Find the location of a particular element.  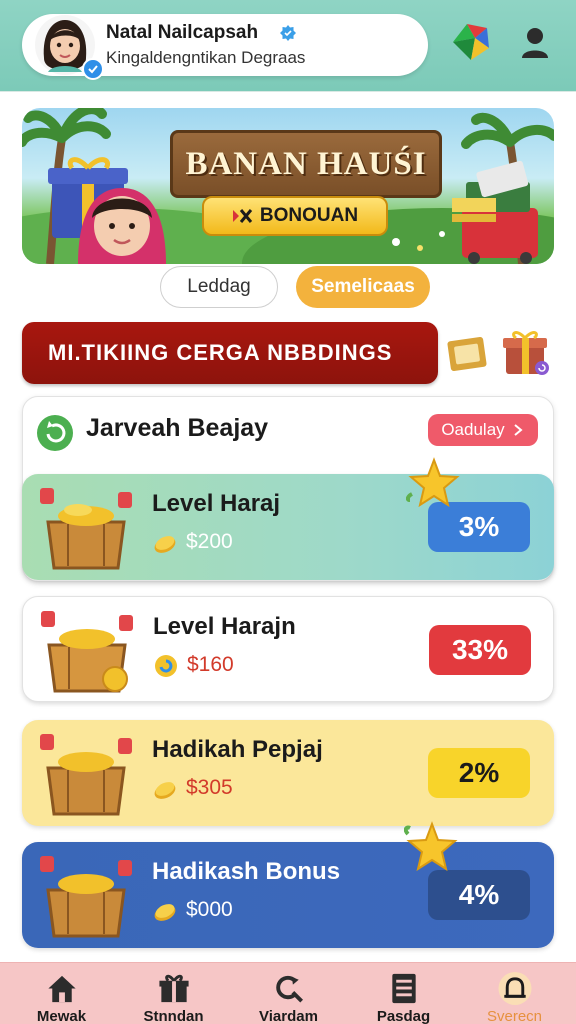

app-logo-icon is located at coordinates (471, 41).